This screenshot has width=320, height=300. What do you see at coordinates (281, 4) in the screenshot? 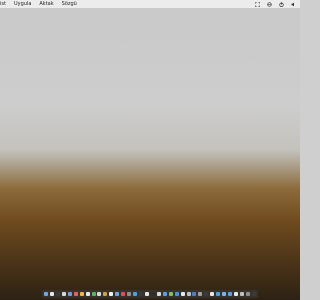
I see `power-icon` at bounding box center [281, 4].